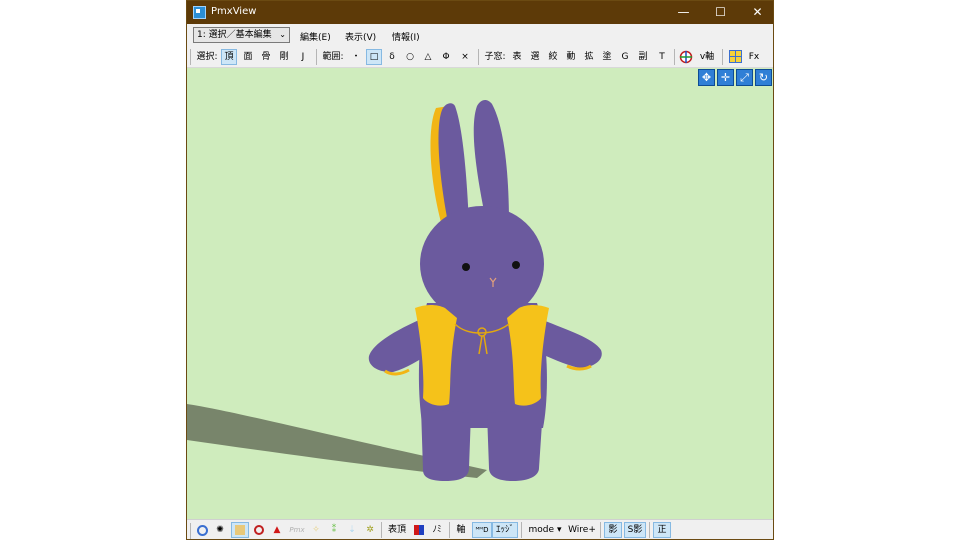  I want to click on green-star-icon: ✺, so click(220, 530).